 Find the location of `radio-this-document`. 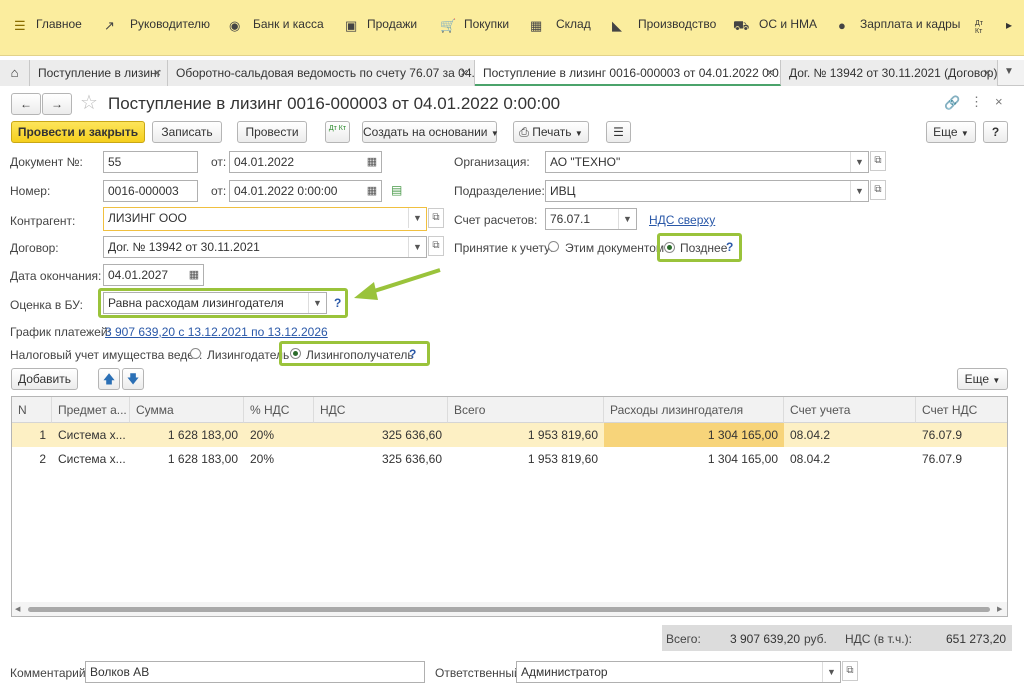

radio-this-document is located at coordinates (553, 246).